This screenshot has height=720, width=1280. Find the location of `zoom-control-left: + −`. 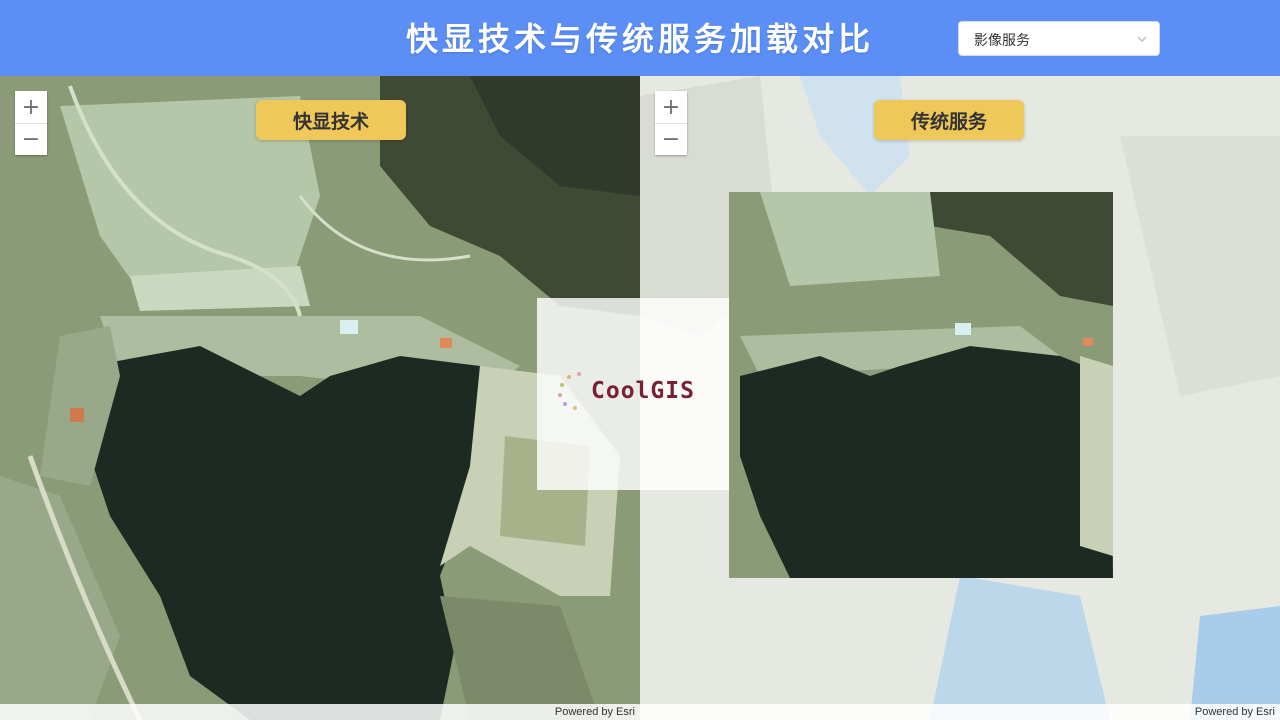

zoom-control-left: + − is located at coordinates (31, 123).